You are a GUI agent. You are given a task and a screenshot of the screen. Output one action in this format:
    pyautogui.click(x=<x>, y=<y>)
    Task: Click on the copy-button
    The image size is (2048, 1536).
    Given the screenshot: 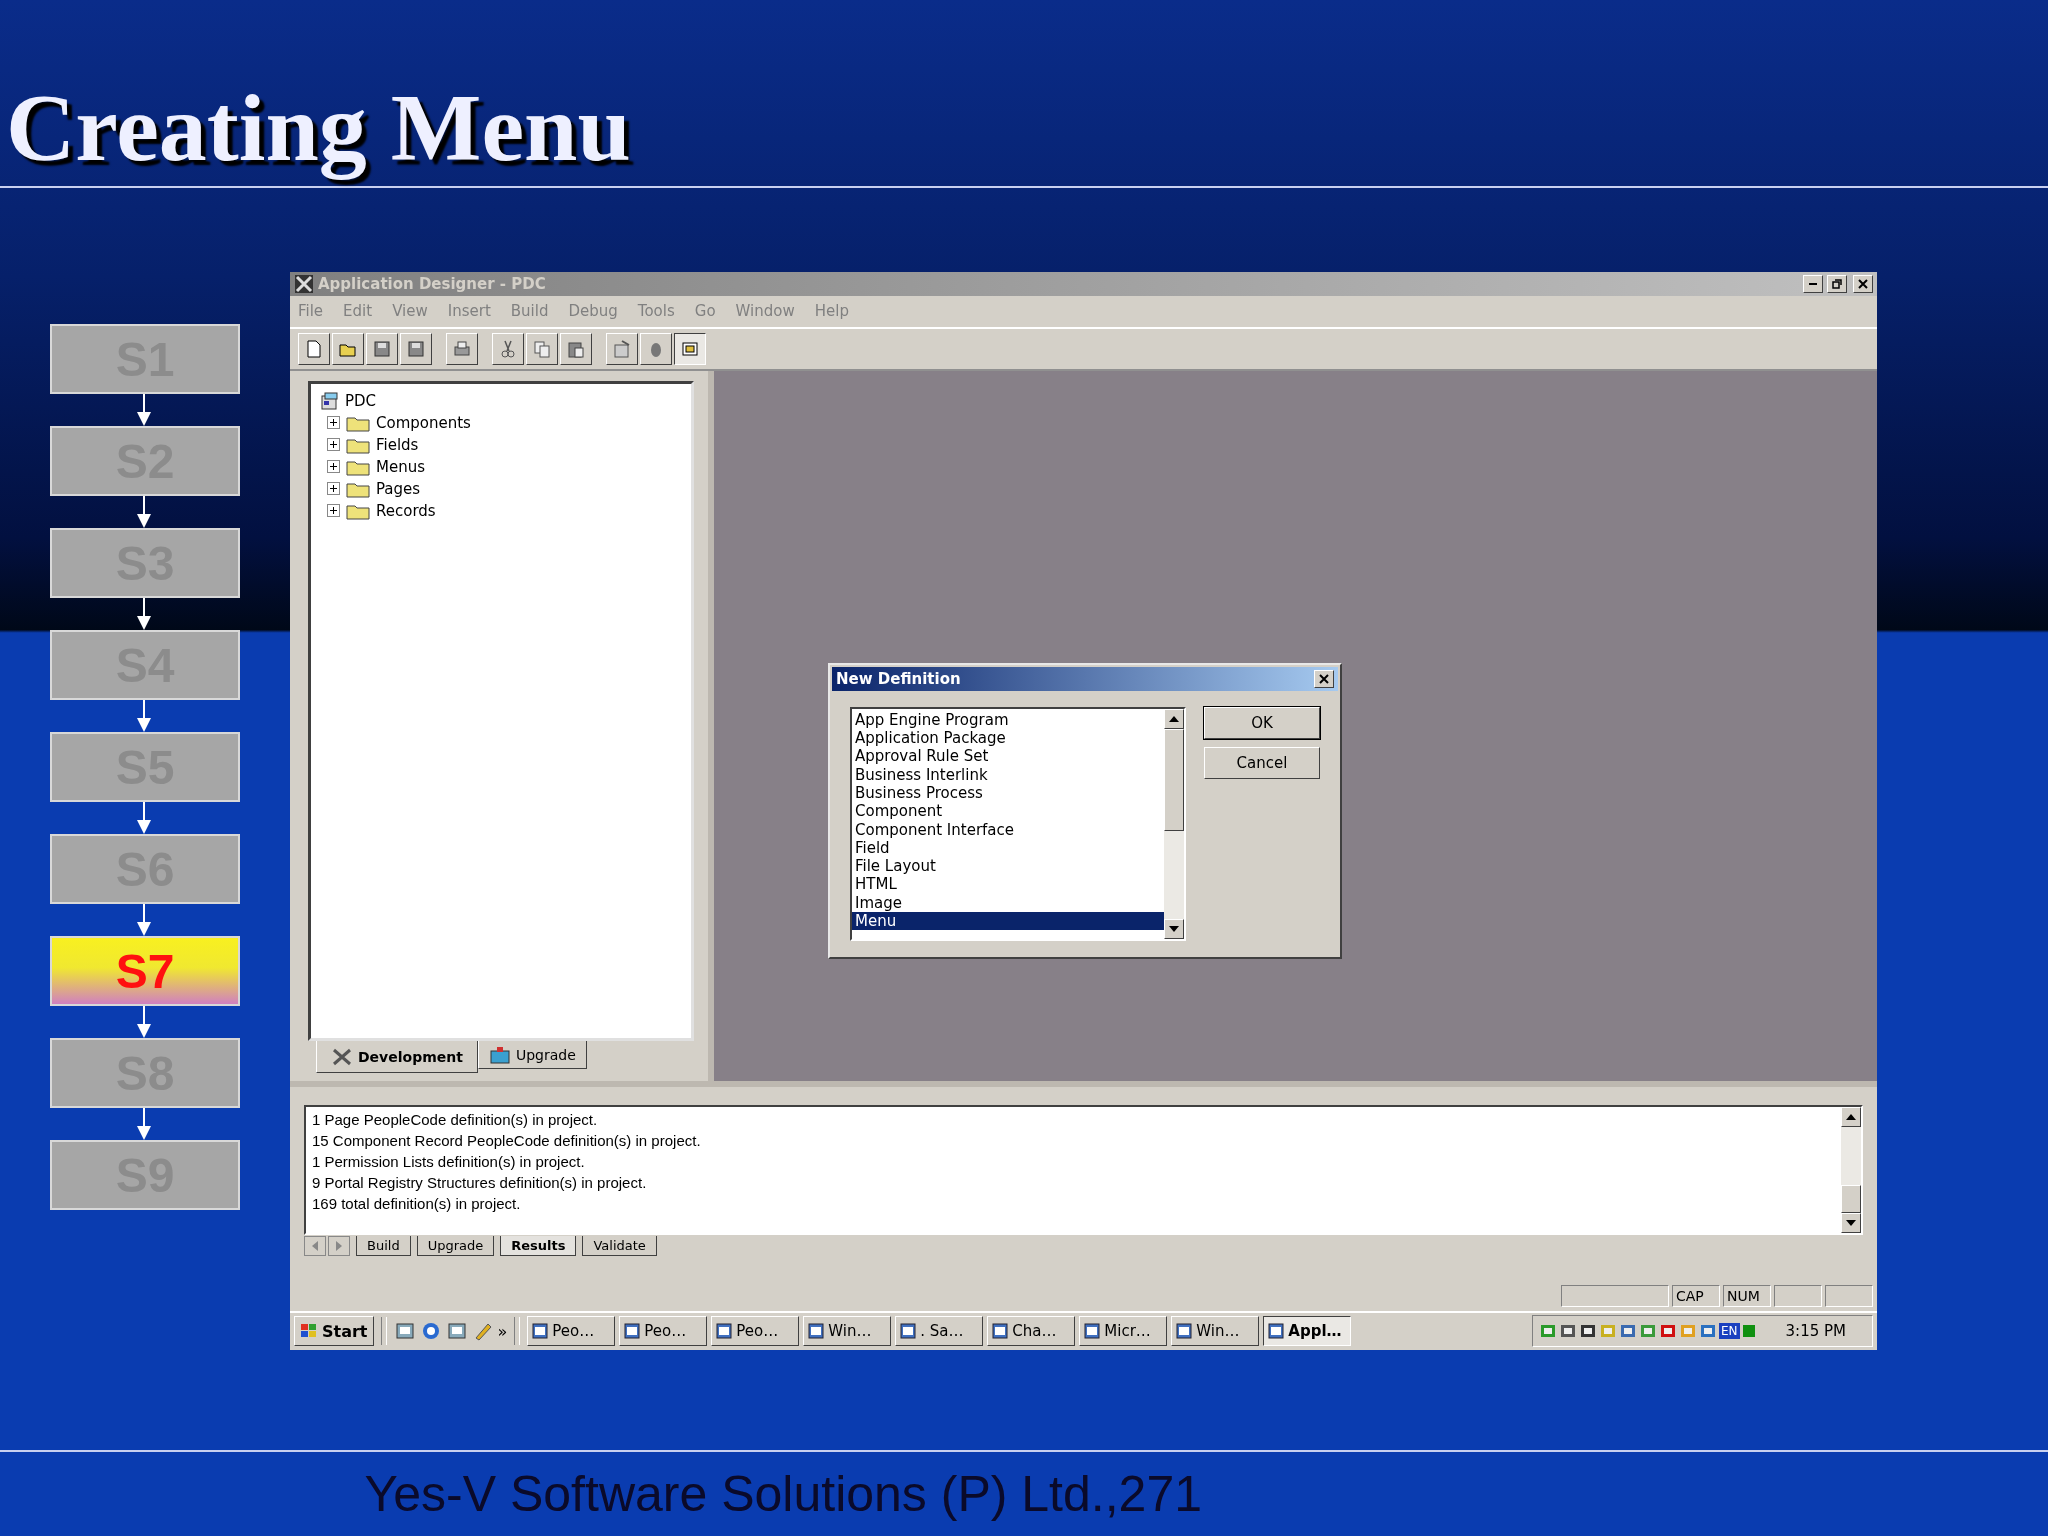 What is the action you would take?
    pyautogui.click(x=542, y=349)
    